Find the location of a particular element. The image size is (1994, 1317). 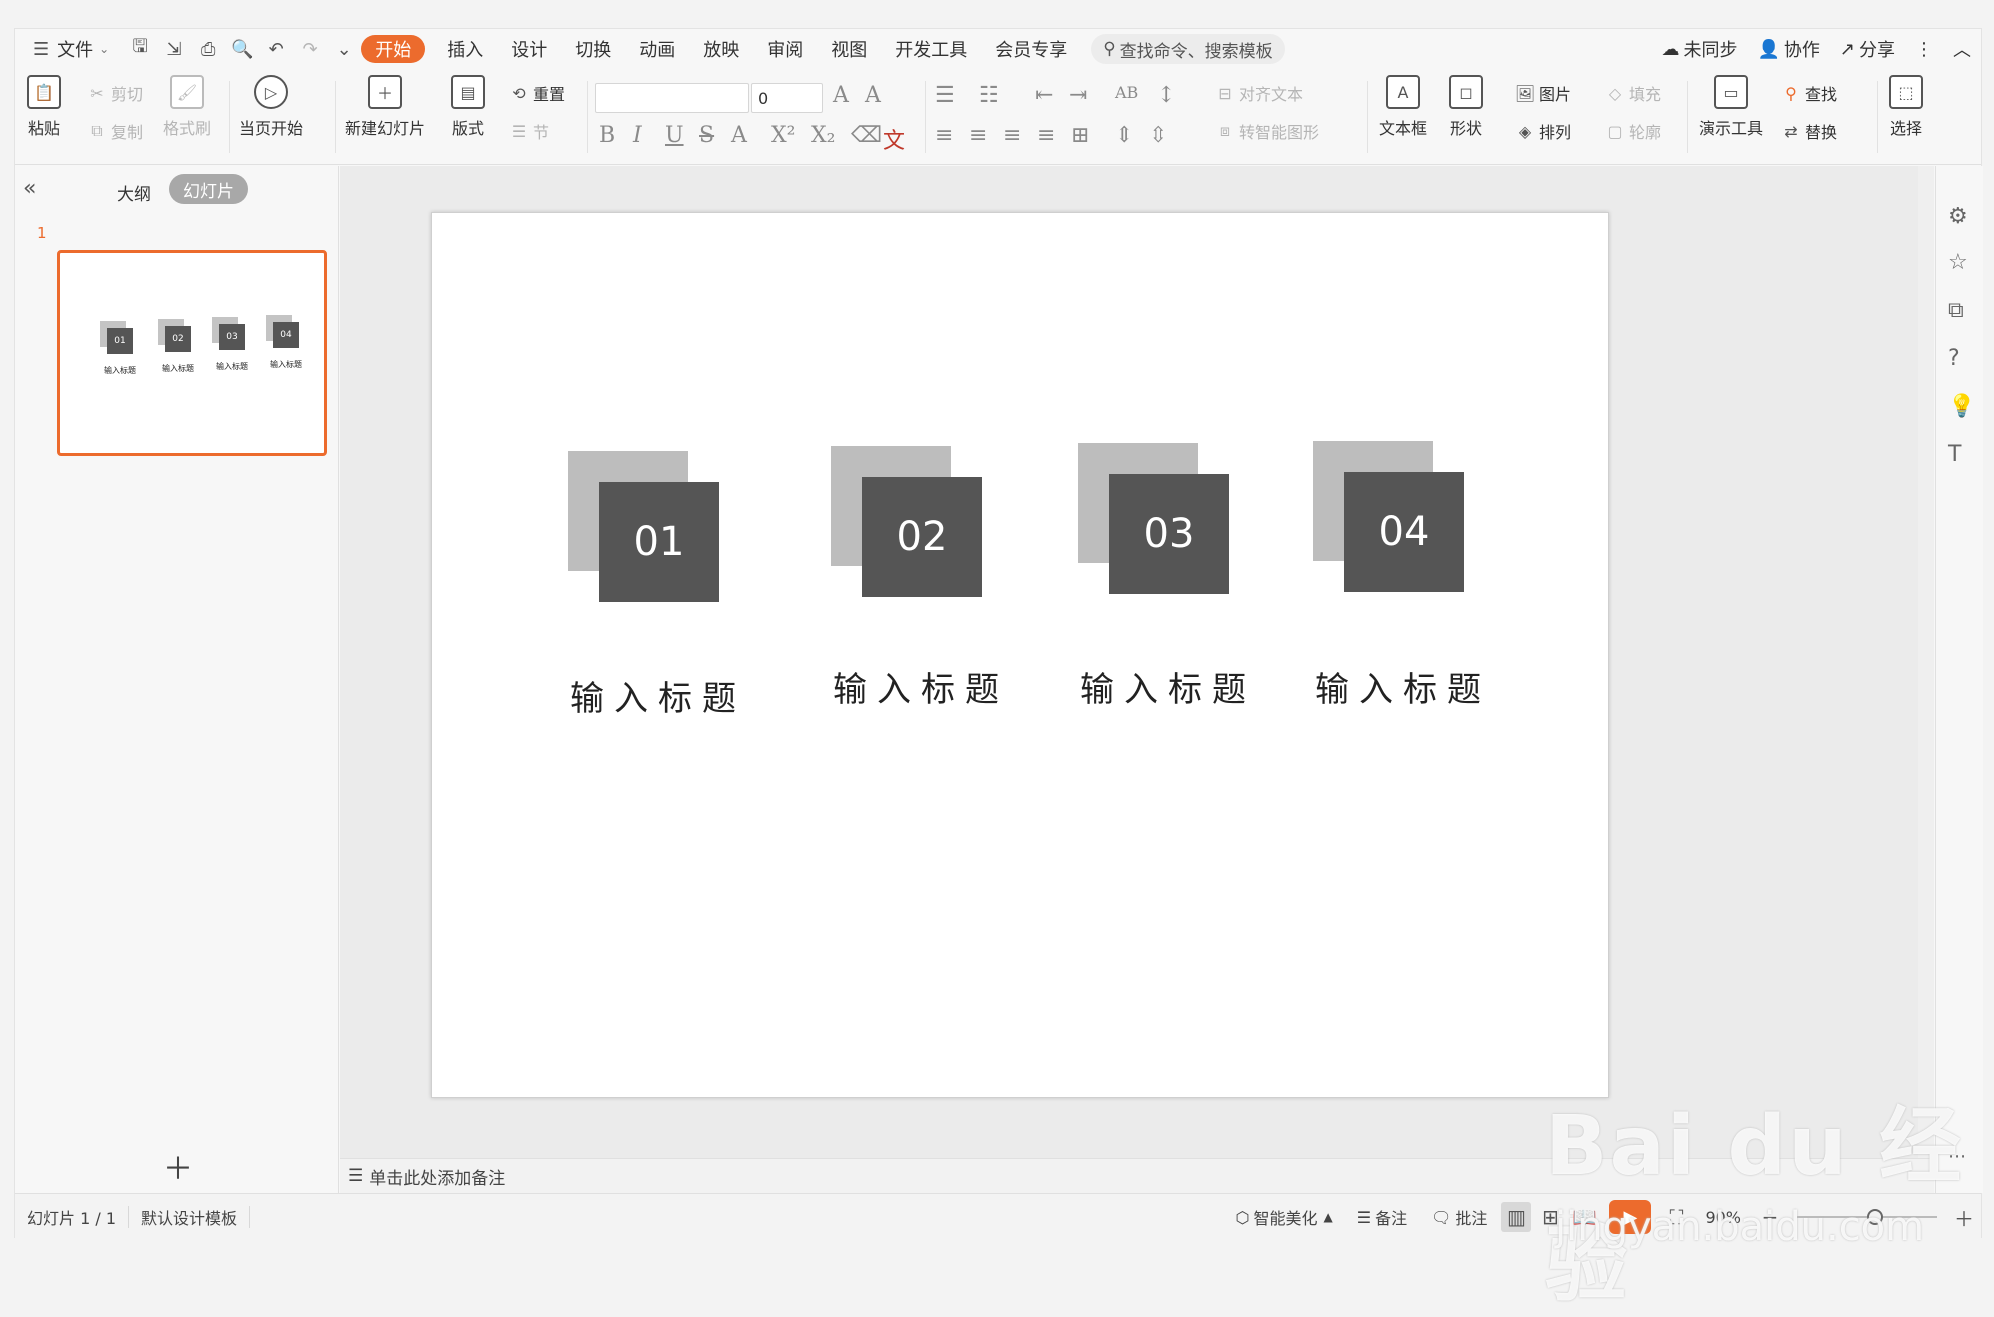

font-family-select is located at coordinates (672, 98).